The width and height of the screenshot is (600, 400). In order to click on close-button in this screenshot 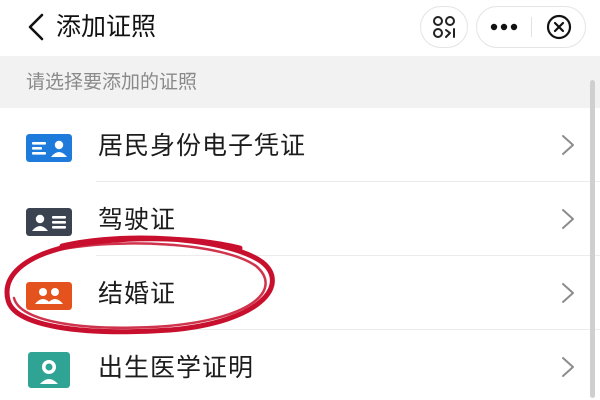, I will do `click(559, 27)`.